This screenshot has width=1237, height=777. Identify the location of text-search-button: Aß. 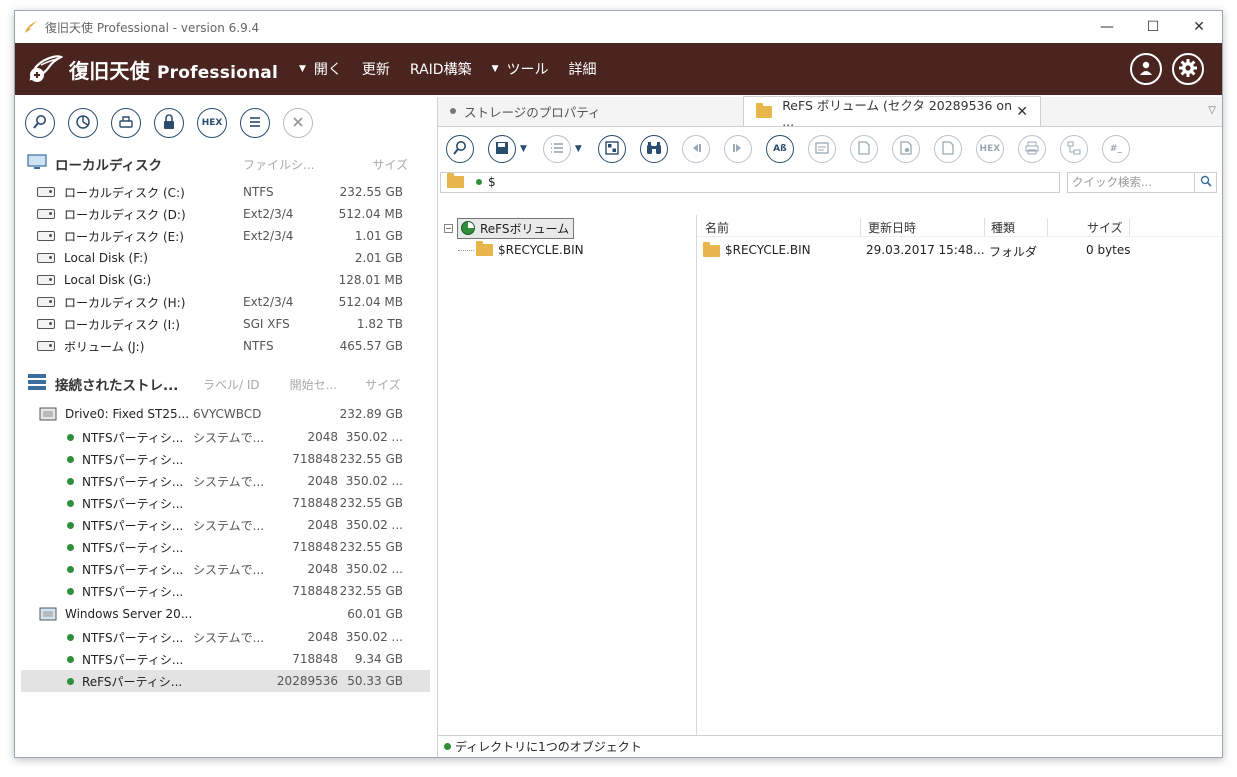
(779, 149).